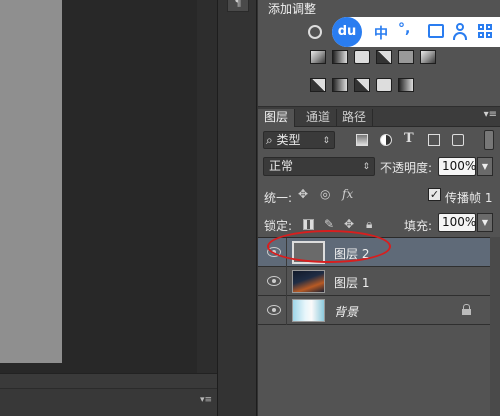 This screenshot has height=416, width=500. Describe the element at coordinates (416, 32) in the screenshot. I see `ime-toolbar: du 中 °,` at that location.